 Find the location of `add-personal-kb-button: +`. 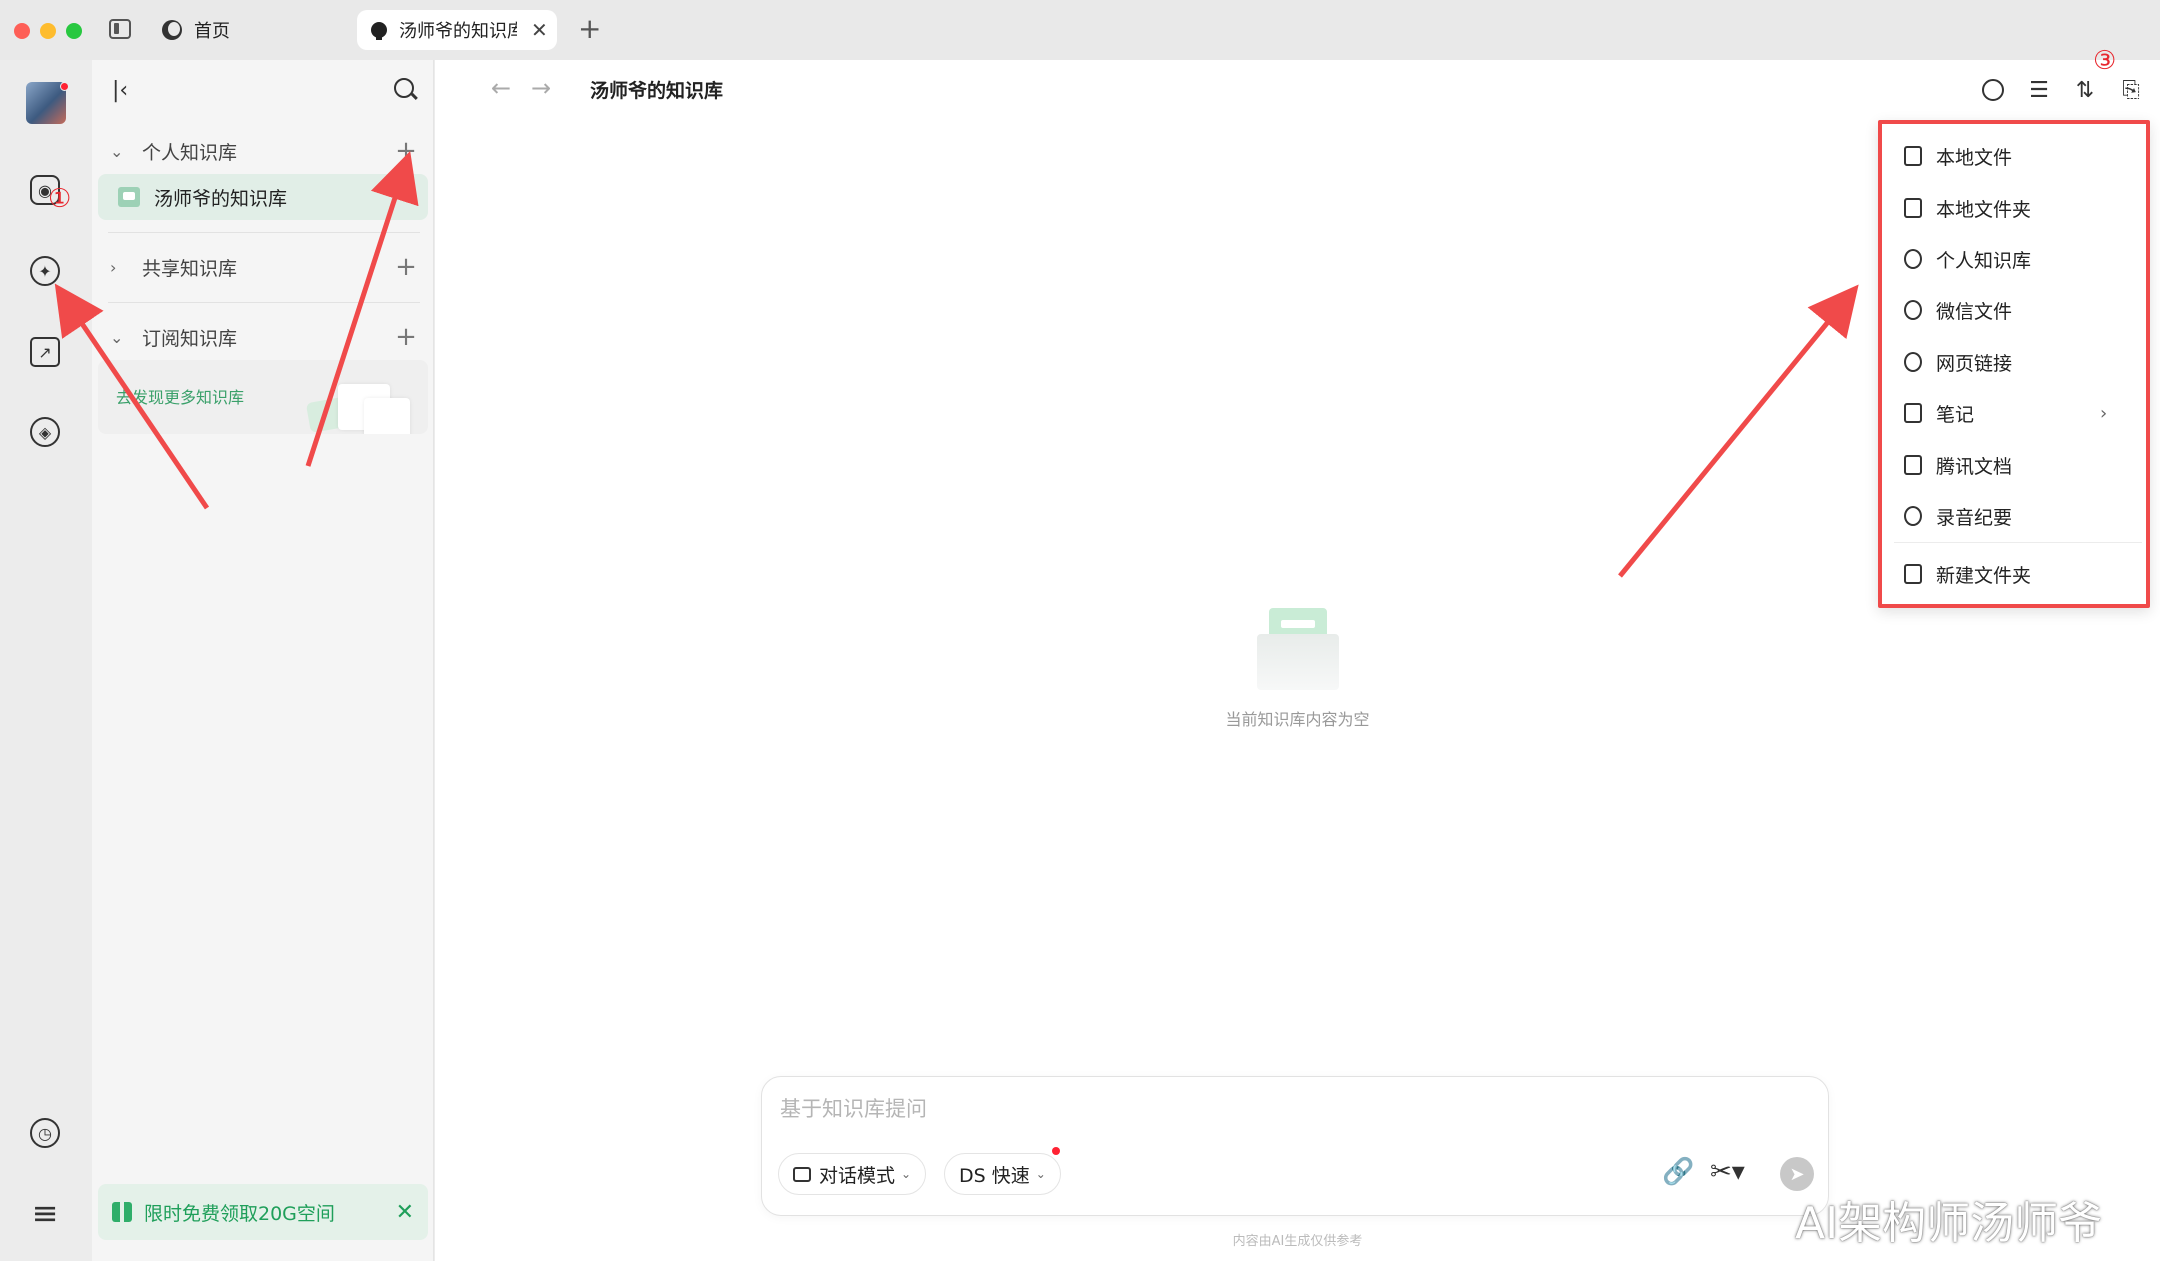

add-personal-kb-button: + is located at coordinates (406, 151).